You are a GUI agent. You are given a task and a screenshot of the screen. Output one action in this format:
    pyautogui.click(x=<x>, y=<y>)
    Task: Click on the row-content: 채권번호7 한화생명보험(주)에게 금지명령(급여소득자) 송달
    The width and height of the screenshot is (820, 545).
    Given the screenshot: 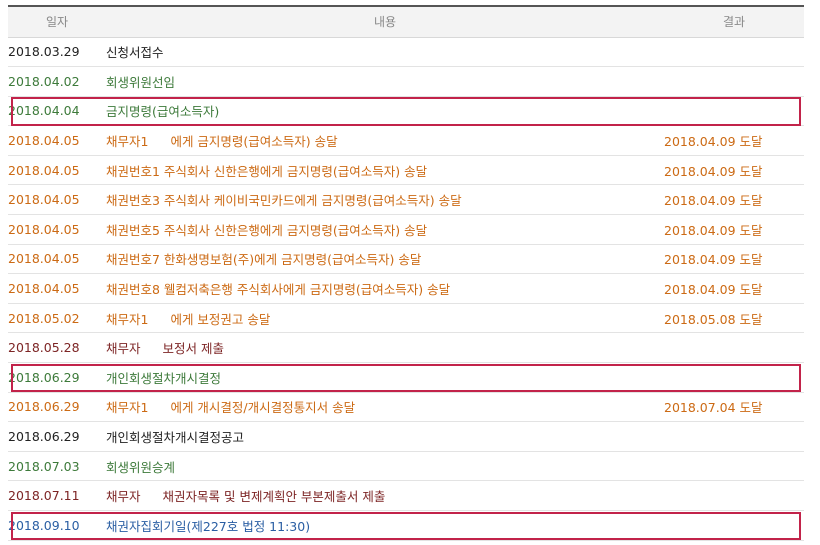 What is the action you would take?
    pyautogui.click(x=385, y=259)
    